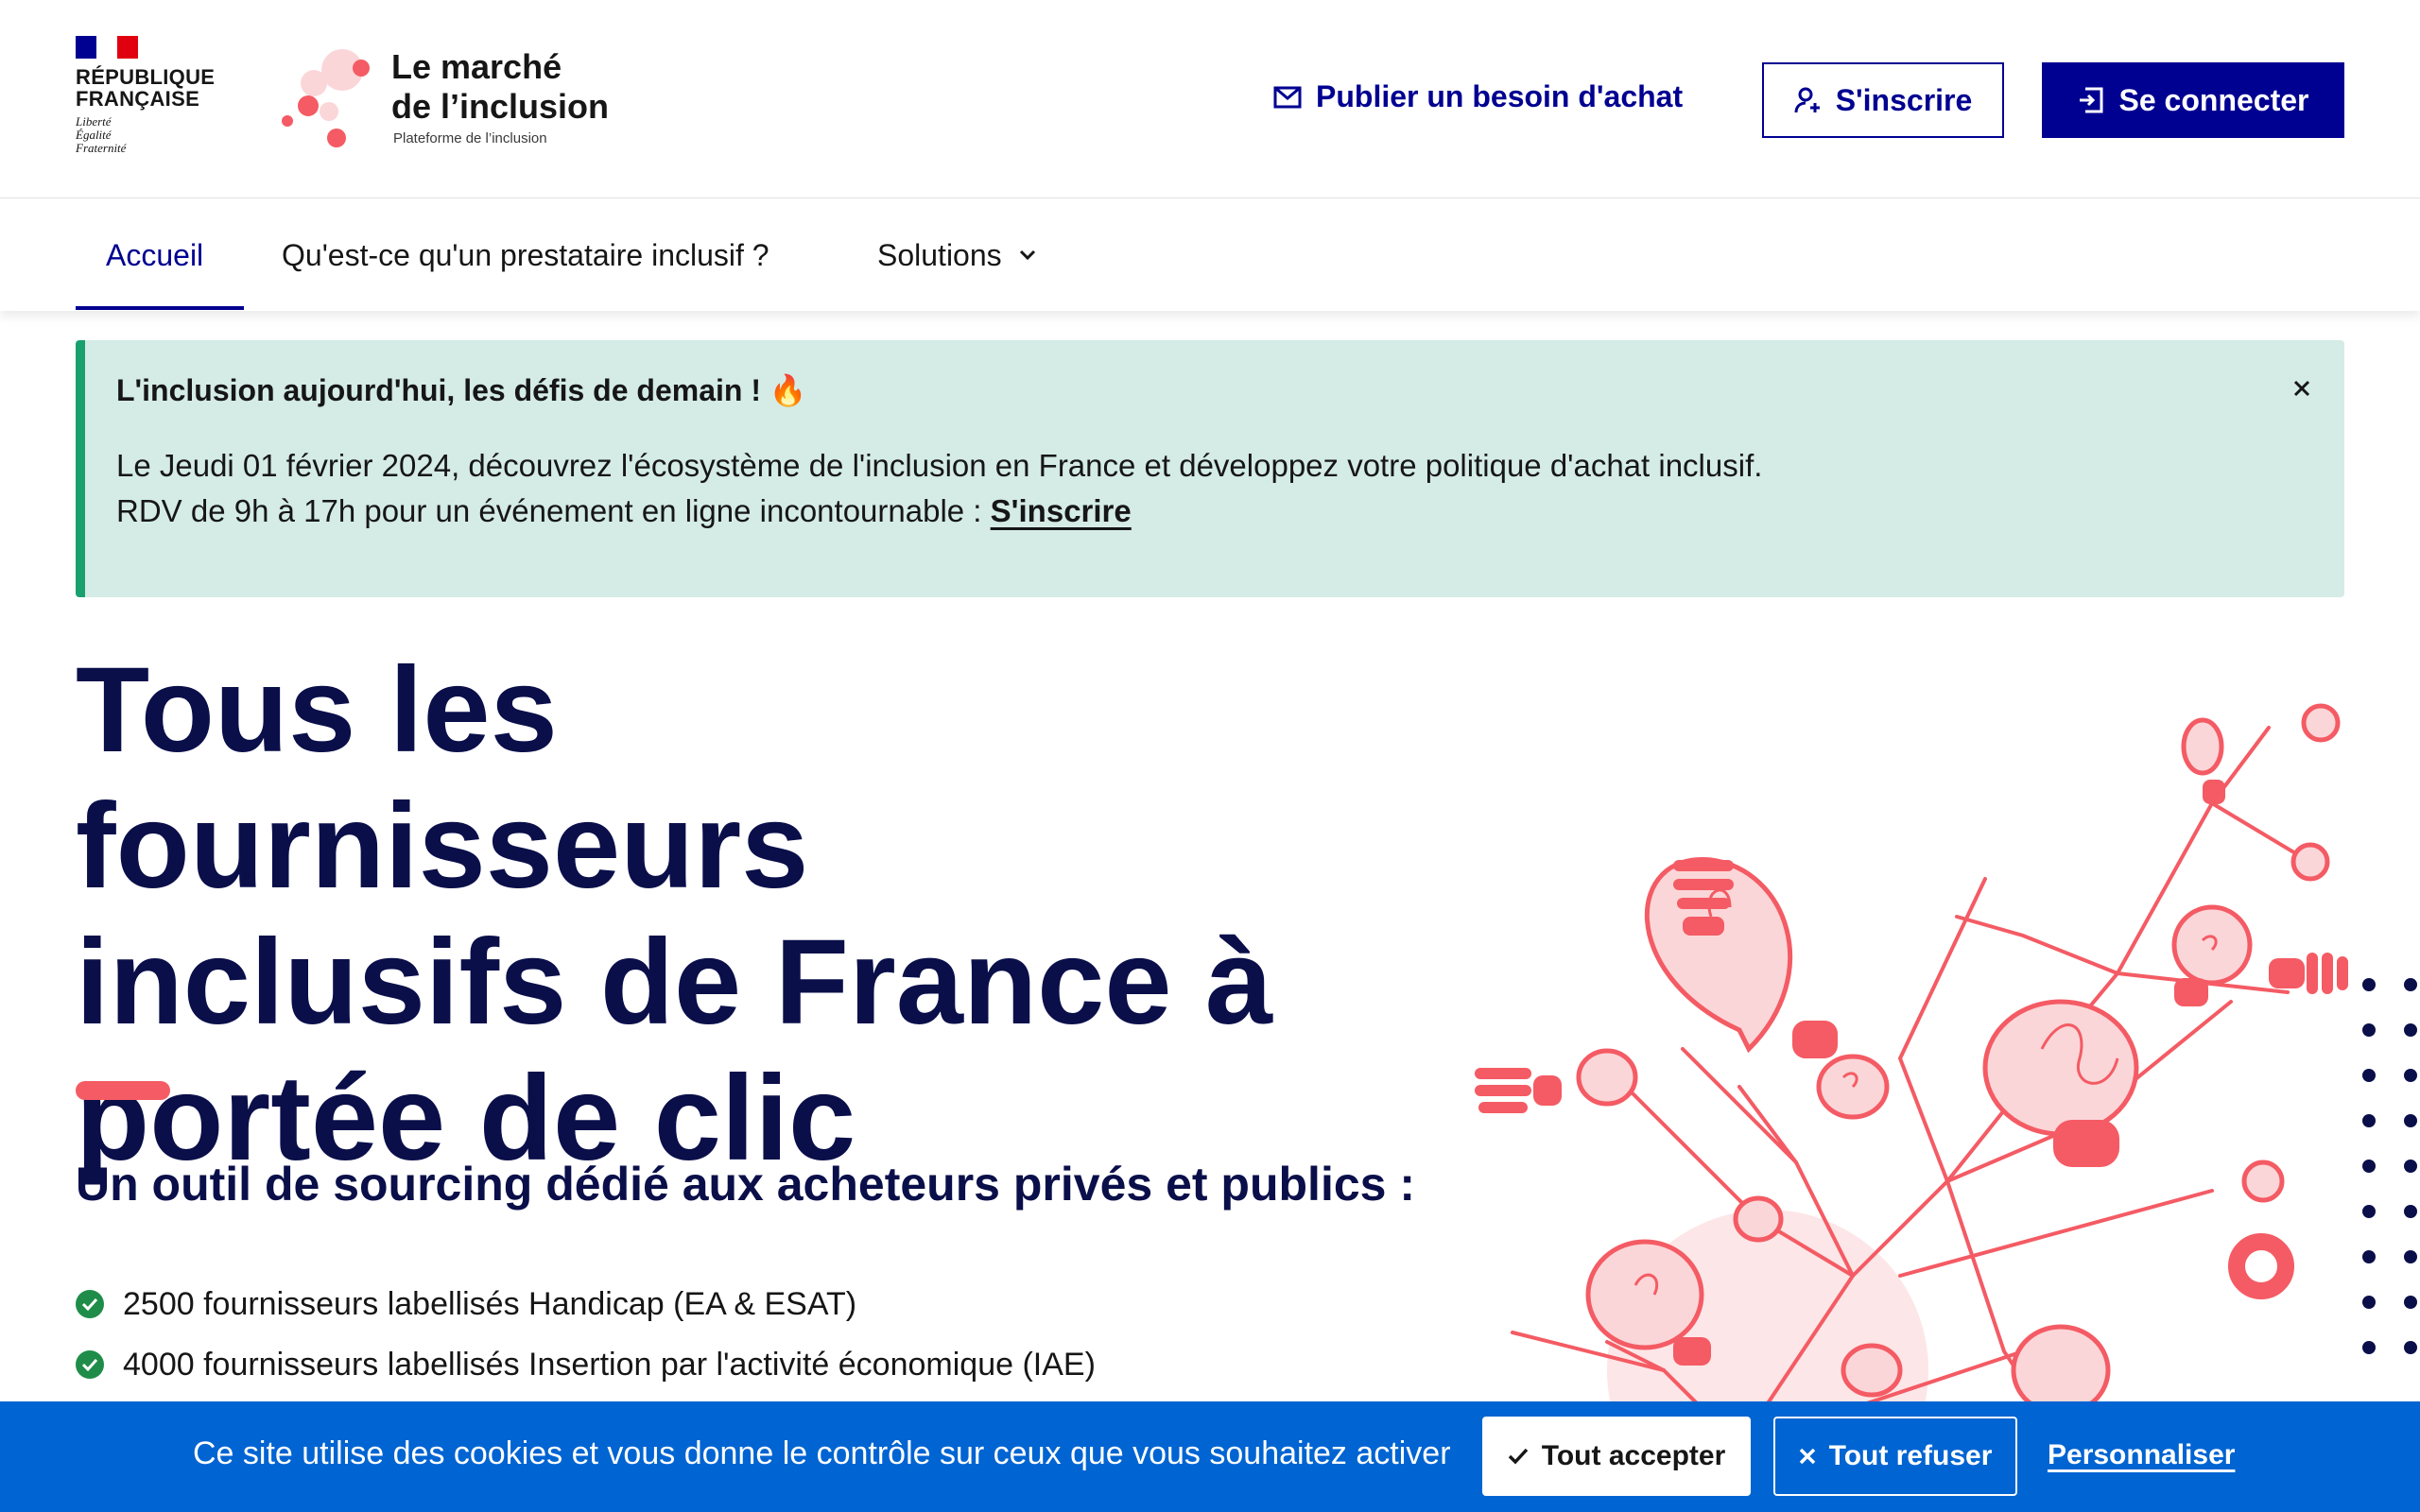 This screenshot has height=1512, width=2420. Describe the element at coordinates (123, 1090) in the screenshot. I see `hero-accent-bar` at that location.